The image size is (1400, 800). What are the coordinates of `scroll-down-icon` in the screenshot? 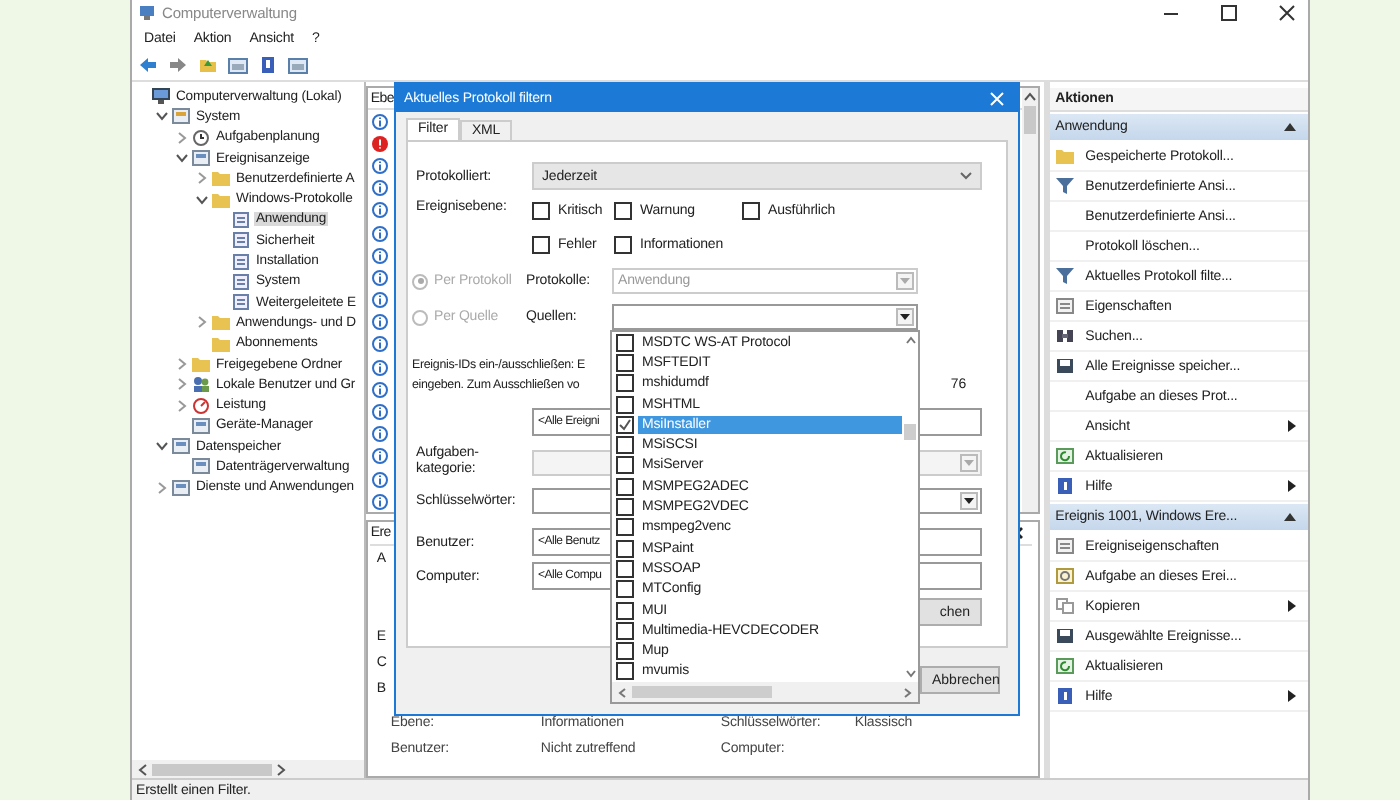 It's located at (910, 674).